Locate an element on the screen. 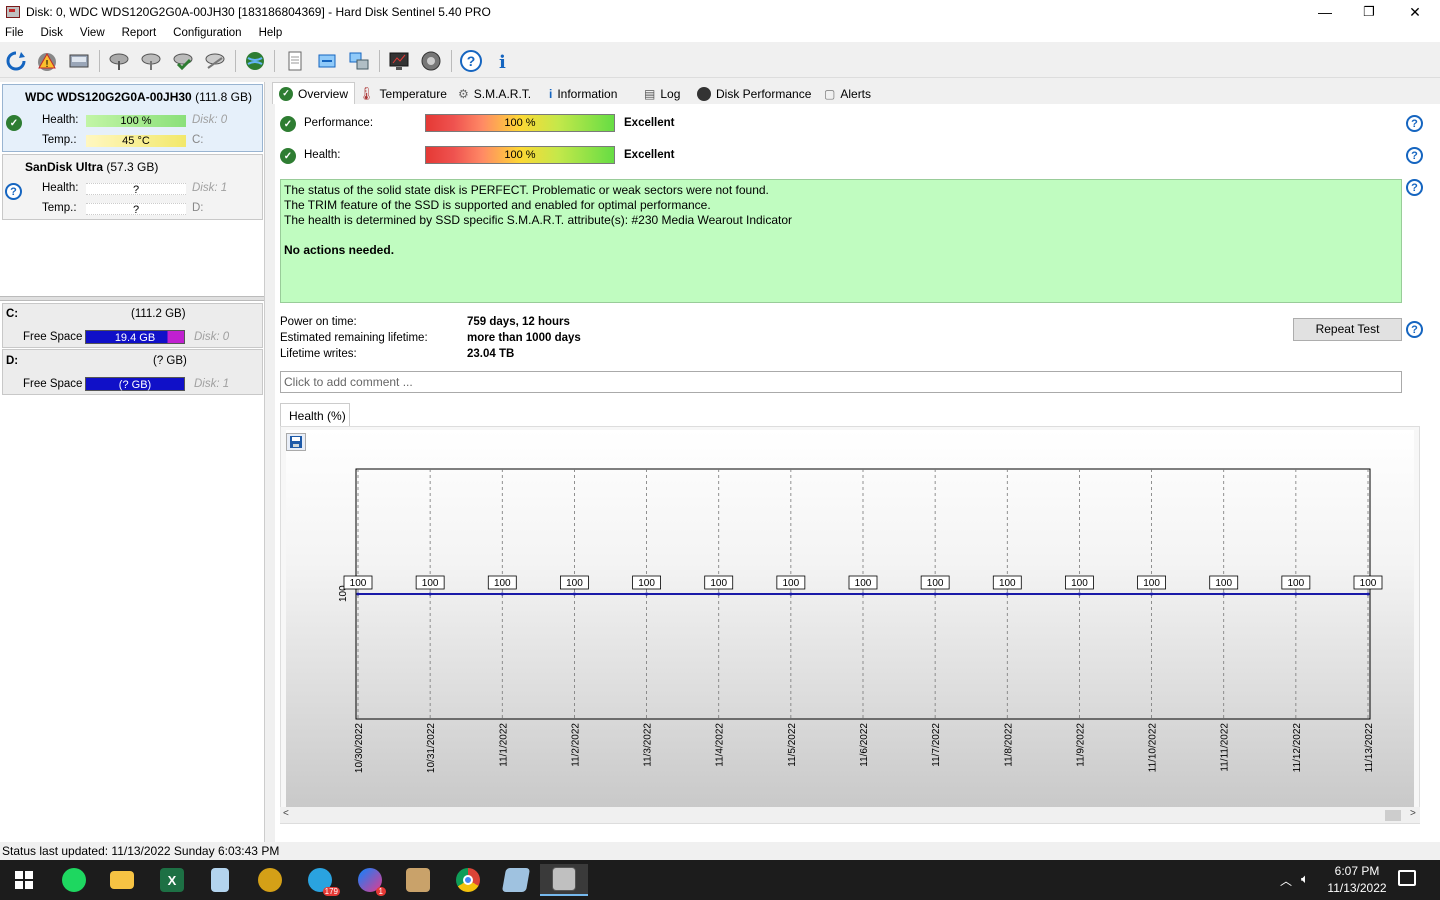  excel-icon: X is located at coordinates (172, 880).